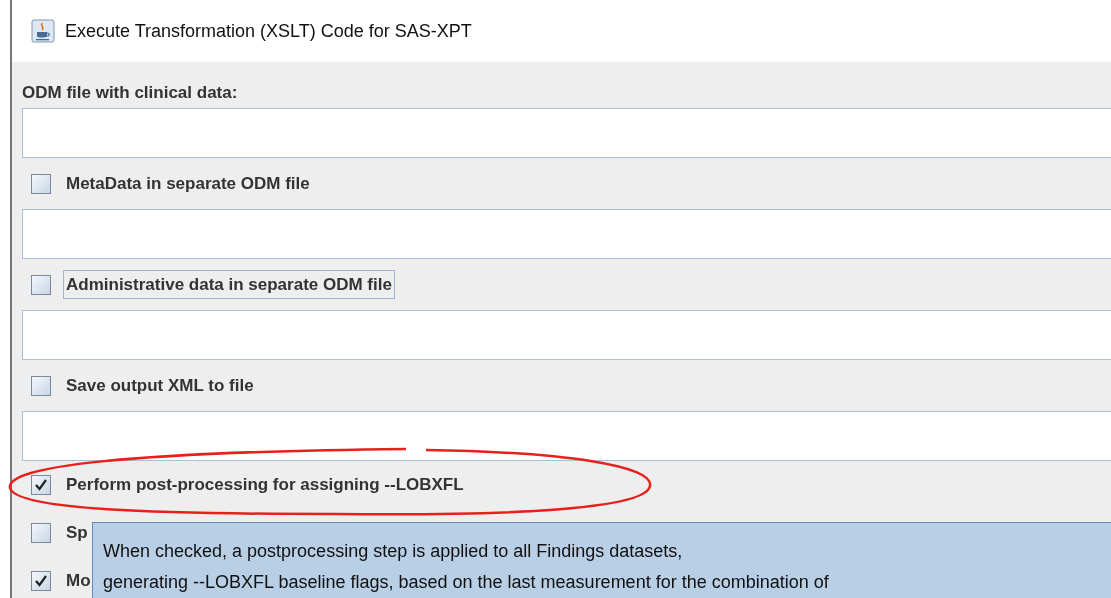 This screenshot has width=1111, height=598. What do you see at coordinates (393, 551) in the screenshot?
I see `tooltip-text: When checked, a postprocessing step is applied to all Findings datasets,` at bounding box center [393, 551].